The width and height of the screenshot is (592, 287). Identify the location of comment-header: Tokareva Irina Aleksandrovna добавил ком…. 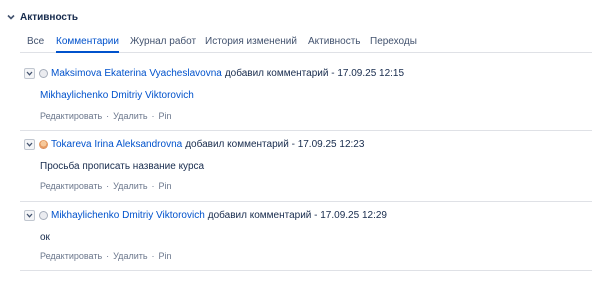
(194, 144).